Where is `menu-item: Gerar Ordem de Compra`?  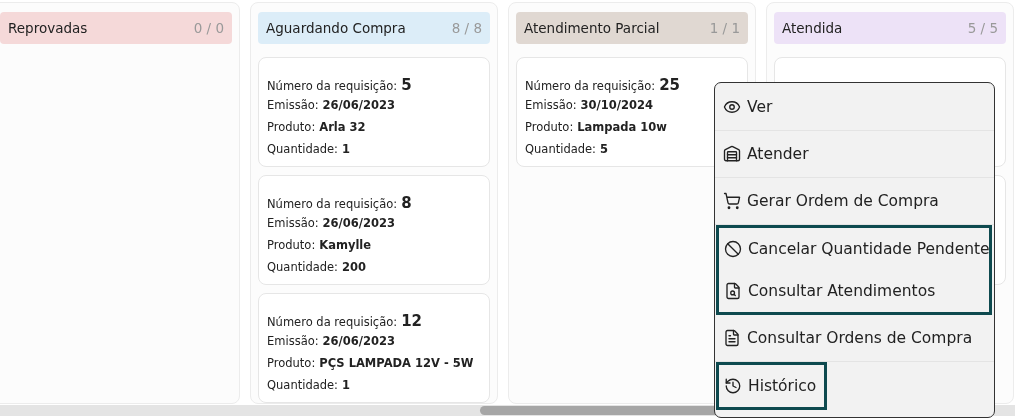
menu-item: Gerar Ordem de Compra is located at coordinates (854, 201).